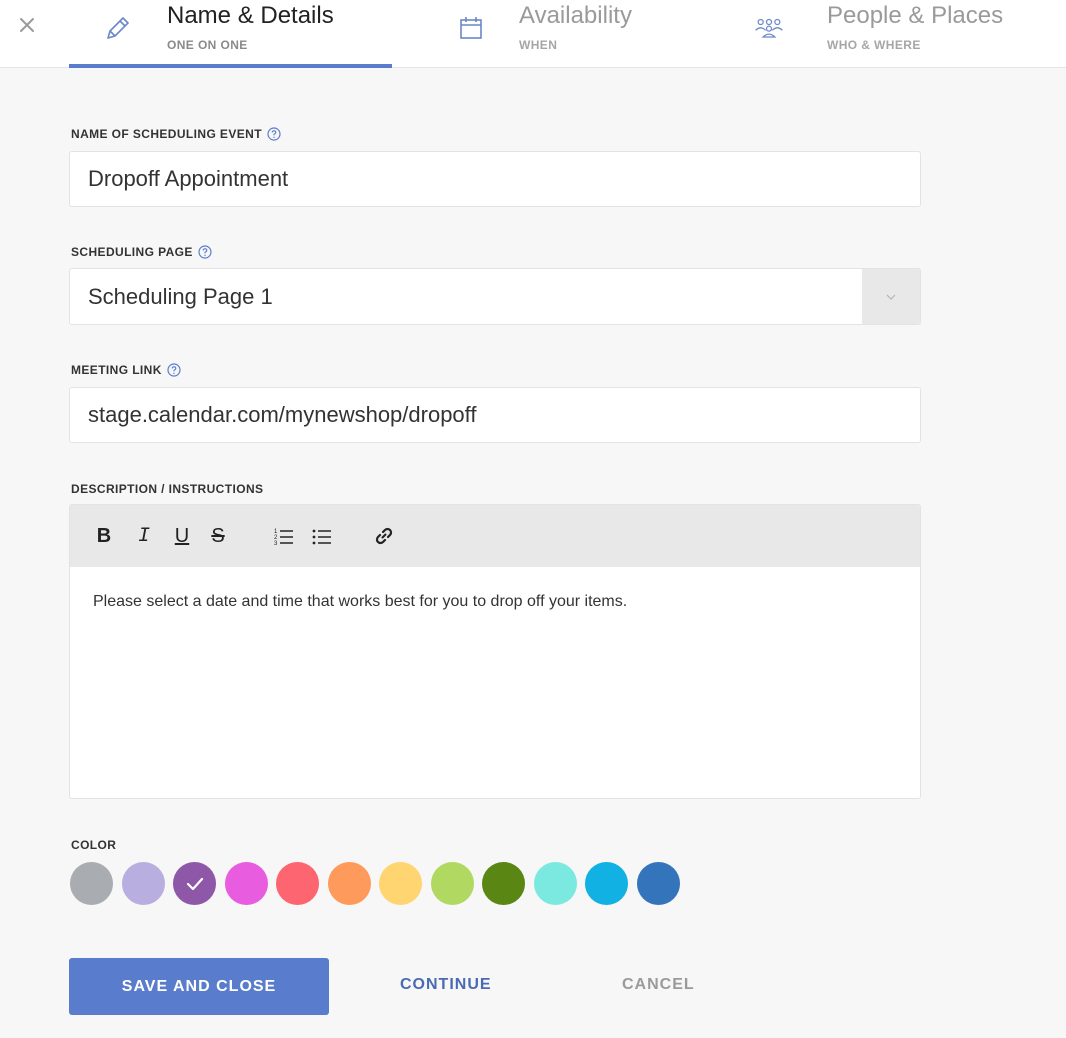 This screenshot has height=1038, width=1066. What do you see at coordinates (276, 543) in the screenshot?
I see `svg-text: 3` at bounding box center [276, 543].